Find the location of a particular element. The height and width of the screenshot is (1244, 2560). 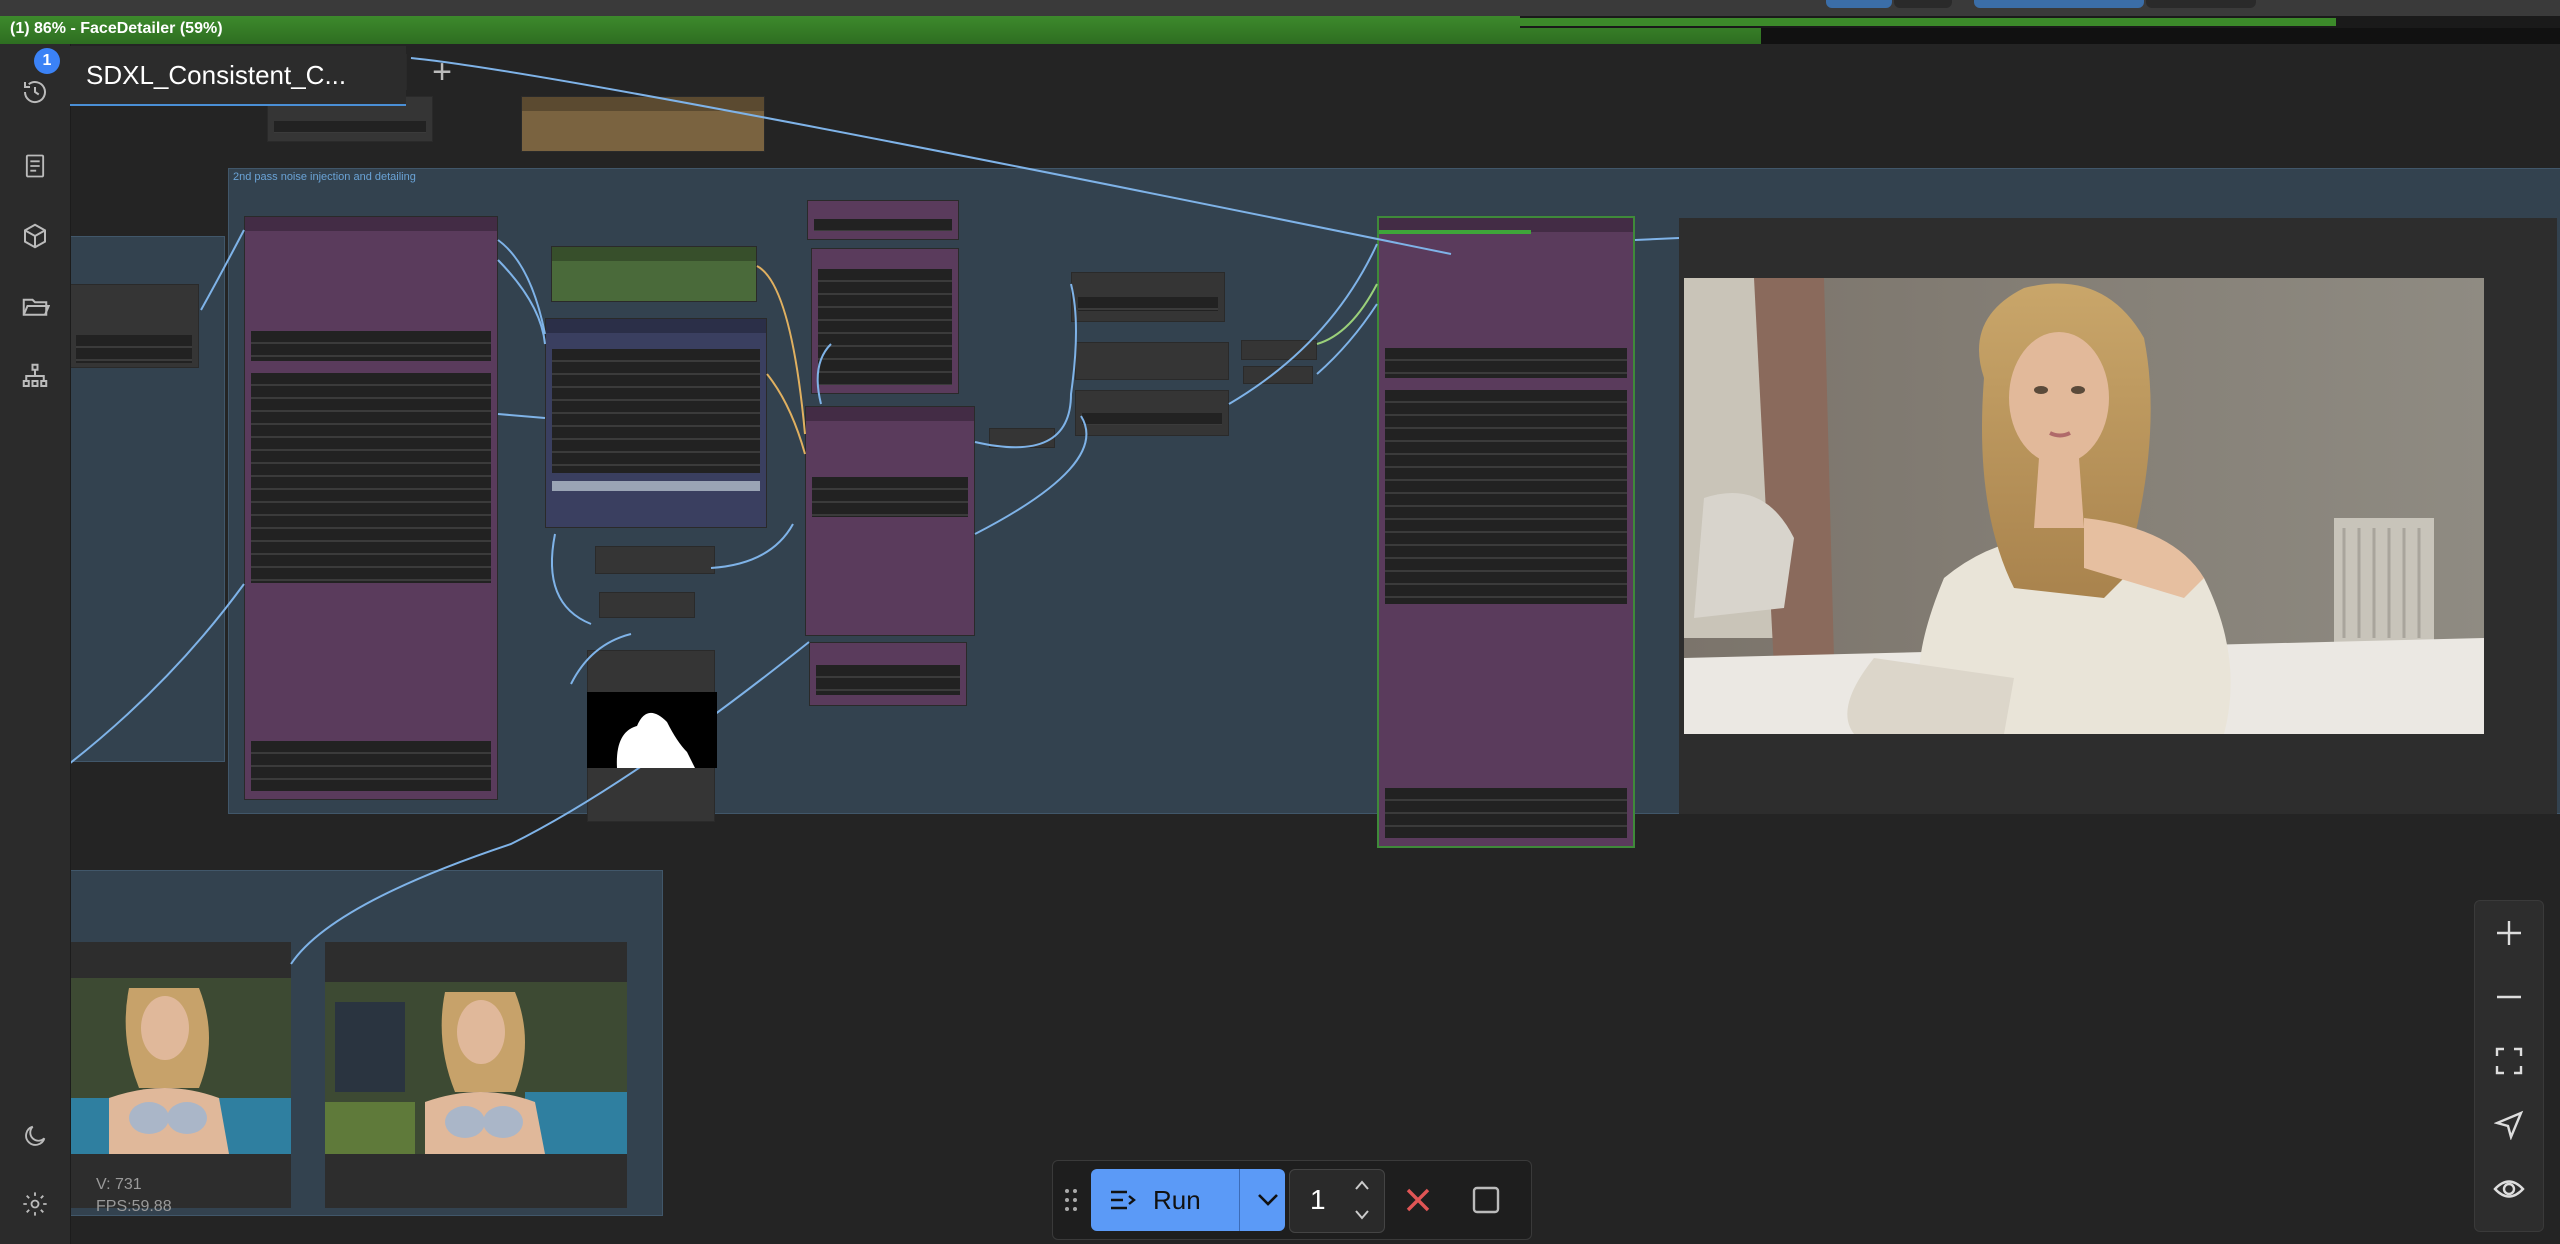

batch-count-stepper: 1 is located at coordinates (1337, 1201).